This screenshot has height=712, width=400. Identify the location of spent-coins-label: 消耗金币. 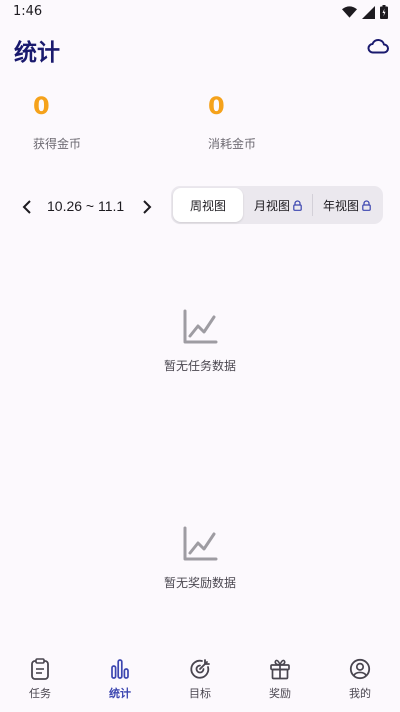
(232, 144).